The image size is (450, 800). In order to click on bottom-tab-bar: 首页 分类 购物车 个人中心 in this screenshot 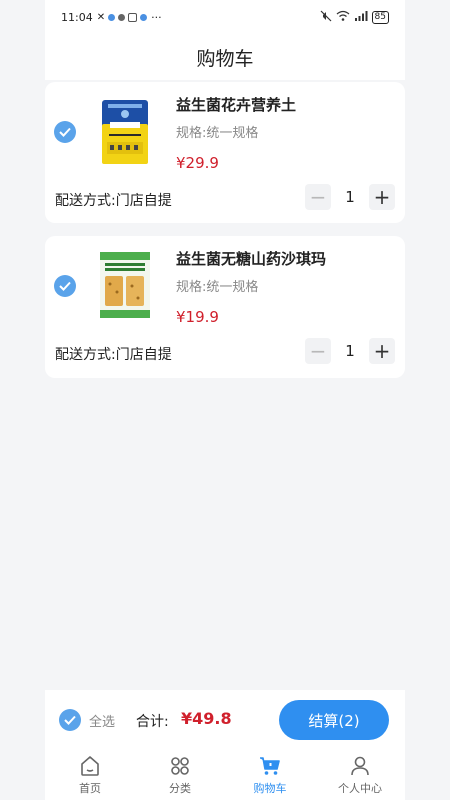, I will do `click(225, 775)`.